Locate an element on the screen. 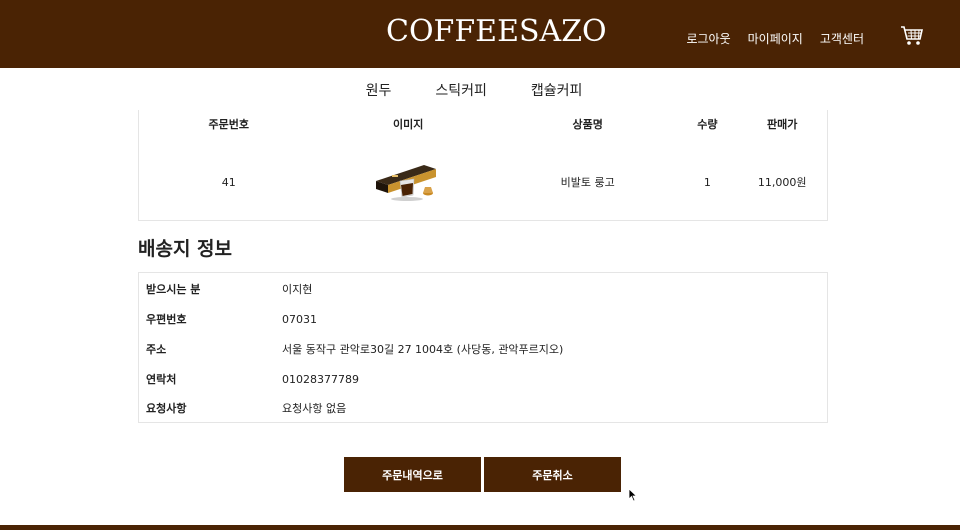  table-row: 41 비발토 룽고 1 11,000원 is located at coordinates (483, 182).